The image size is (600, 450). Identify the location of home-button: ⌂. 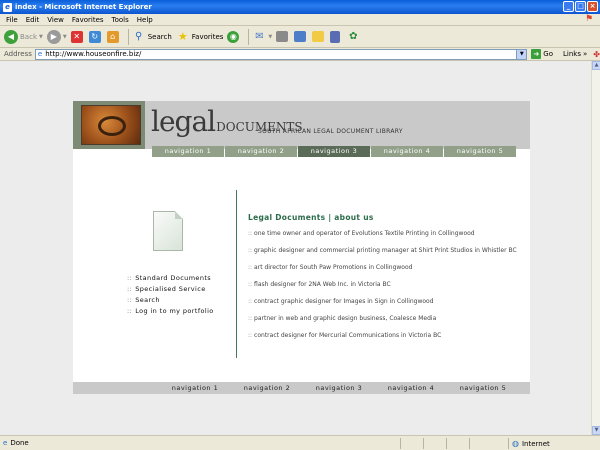
(113, 36).